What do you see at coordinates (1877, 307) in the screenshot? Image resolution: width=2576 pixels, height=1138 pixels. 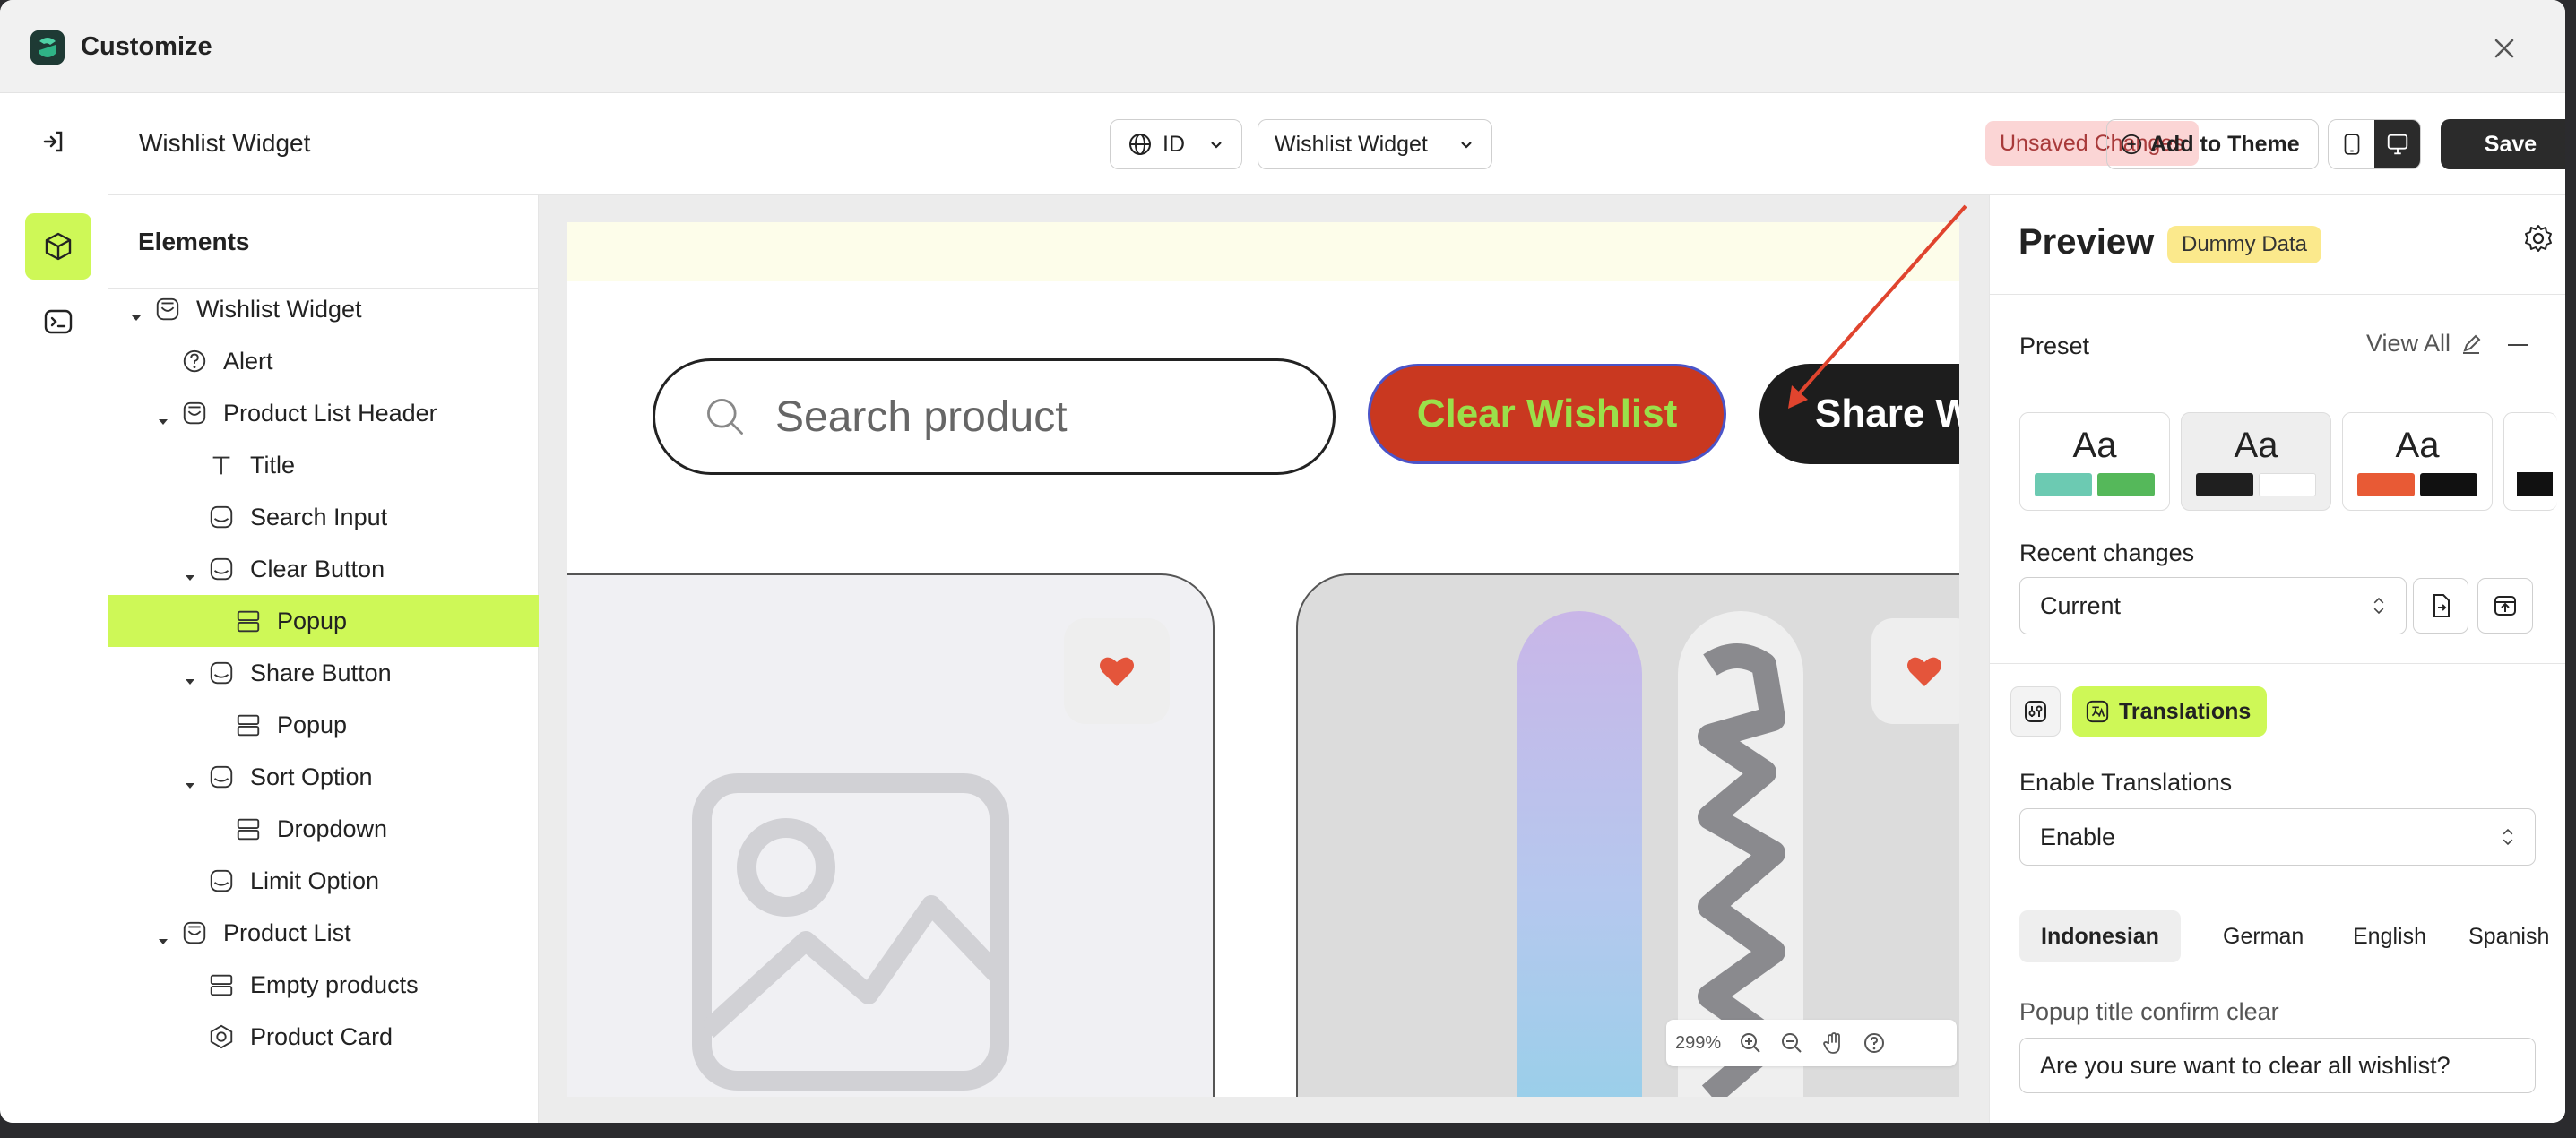 I see `annotation-arrow` at bounding box center [1877, 307].